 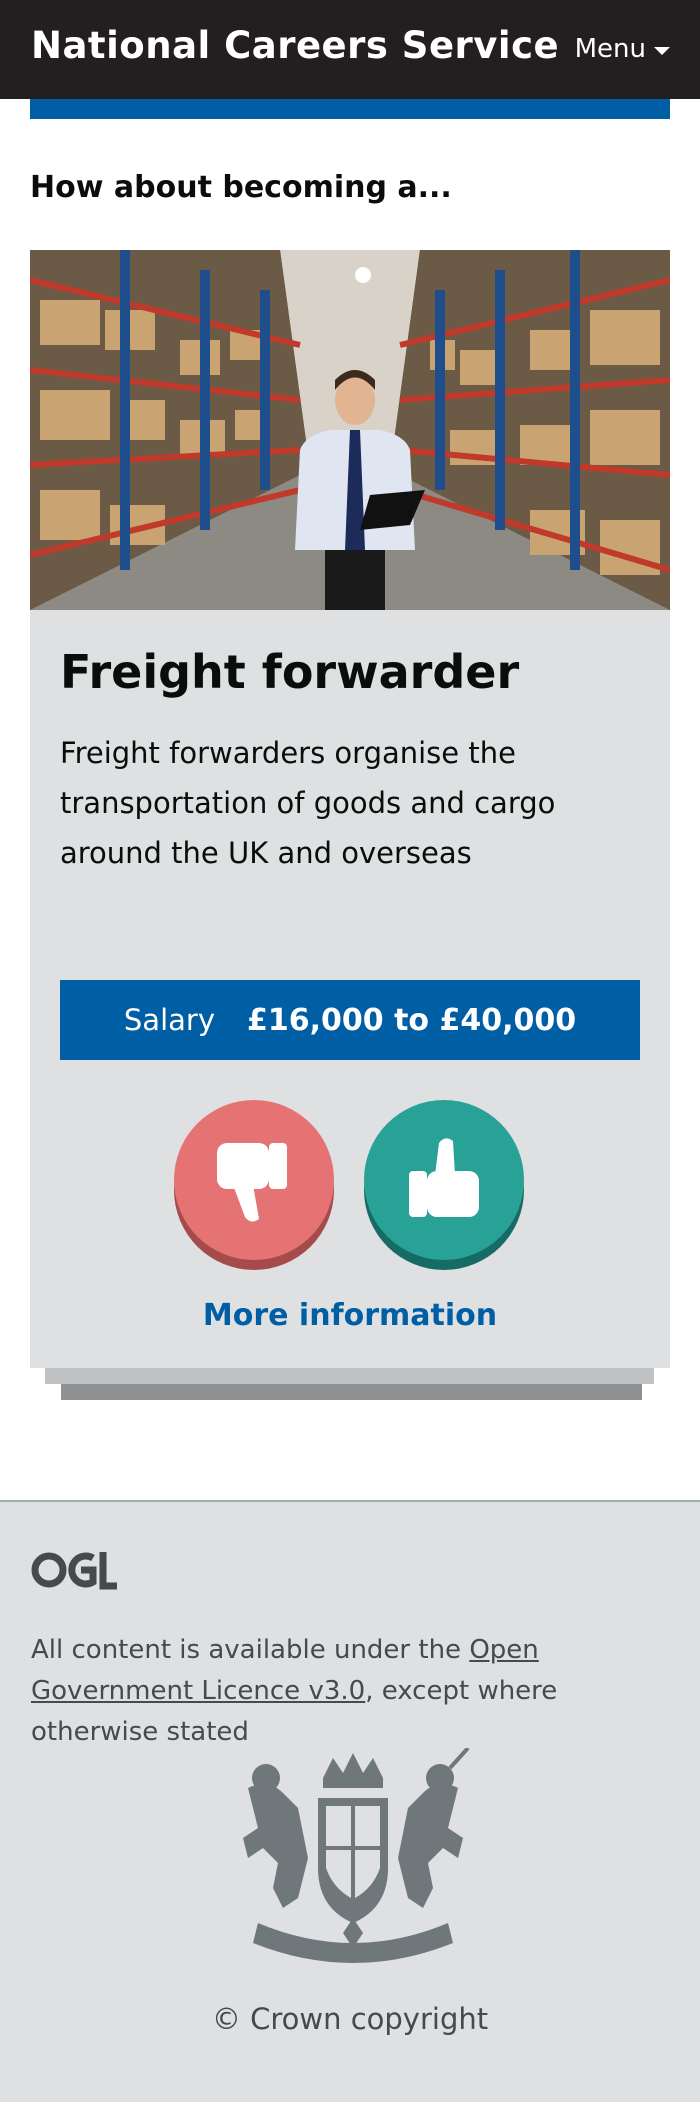 What do you see at coordinates (252, 1182) in the screenshot?
I see `thumbs-down-icon` at bounding box center [252, 1182].